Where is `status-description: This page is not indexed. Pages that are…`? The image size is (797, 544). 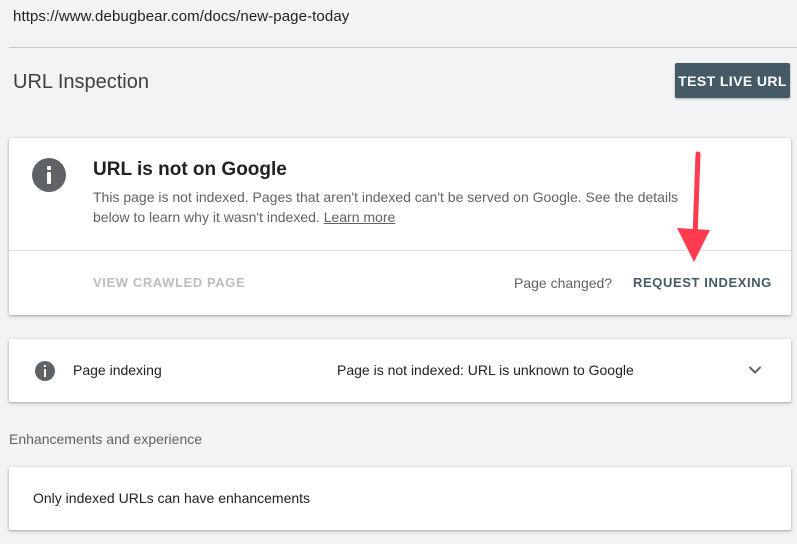
status-description: This page is not indexed. Pages that are… is located at coordinates (388, 207).